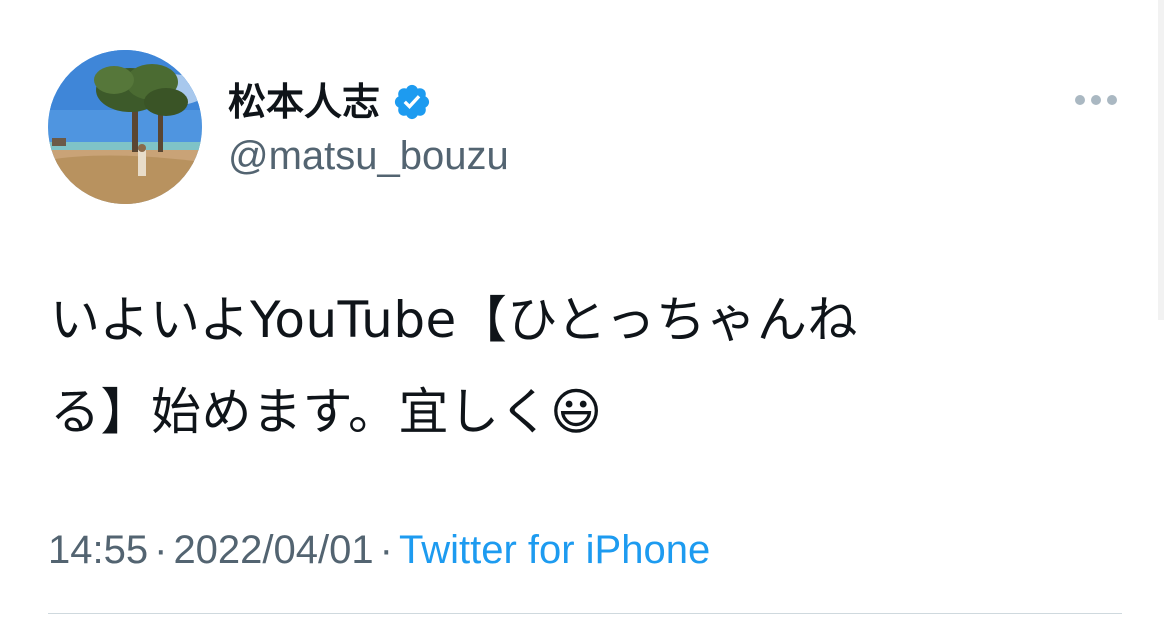  What do you see at coordinates (368, 156) in the screenshot?
I see `user-handle: @matsu_bouzu` at bounding box center [368, 156].